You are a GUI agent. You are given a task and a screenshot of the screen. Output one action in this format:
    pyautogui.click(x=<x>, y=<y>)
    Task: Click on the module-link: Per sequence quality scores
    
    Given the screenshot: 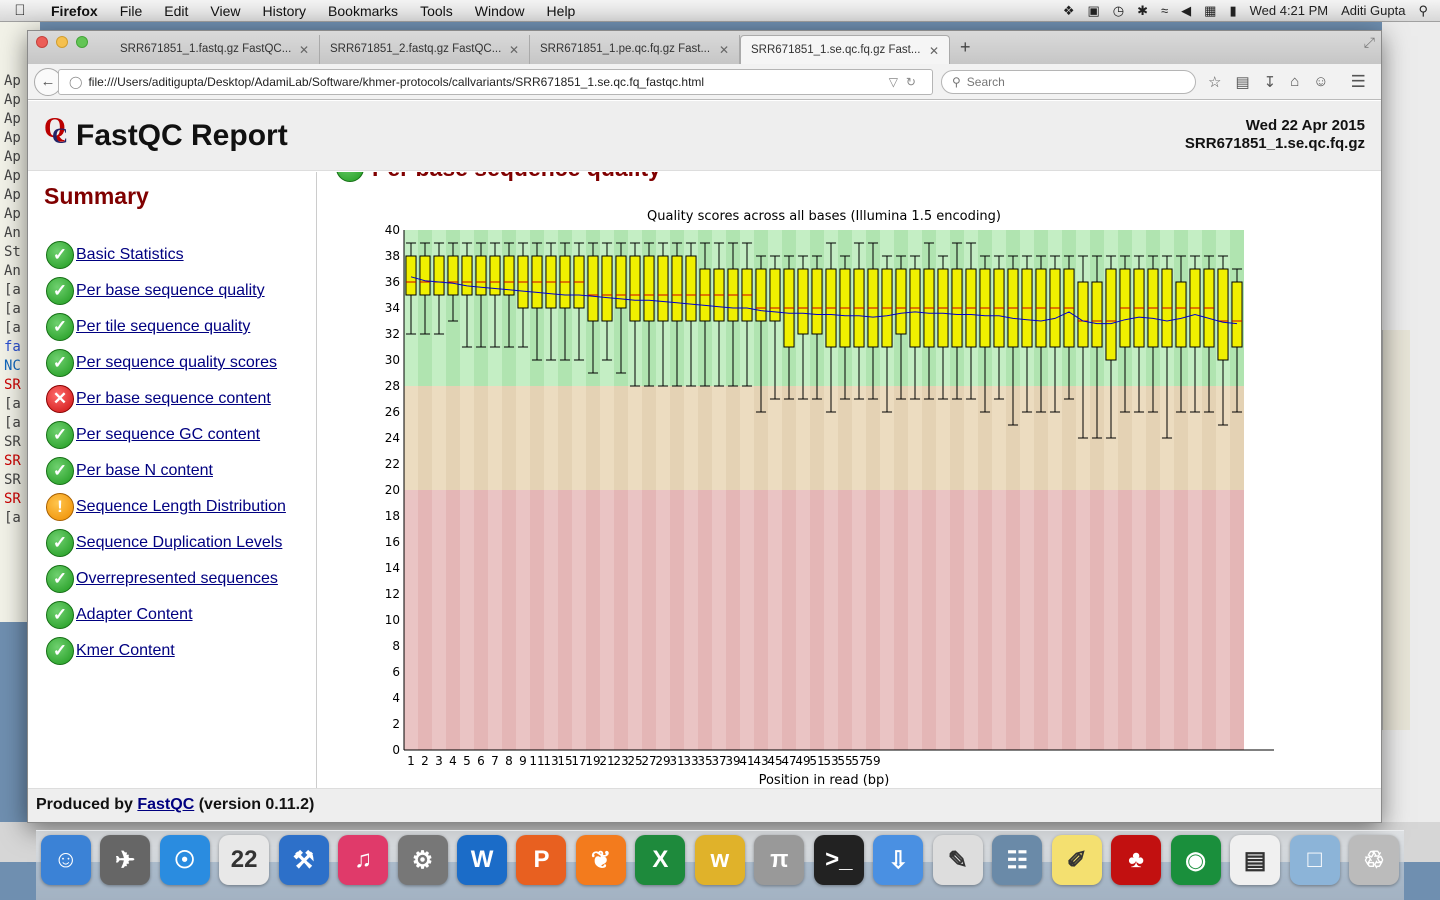 What is the action you would take?
    pyautogui.click(x=176, y=363)
    